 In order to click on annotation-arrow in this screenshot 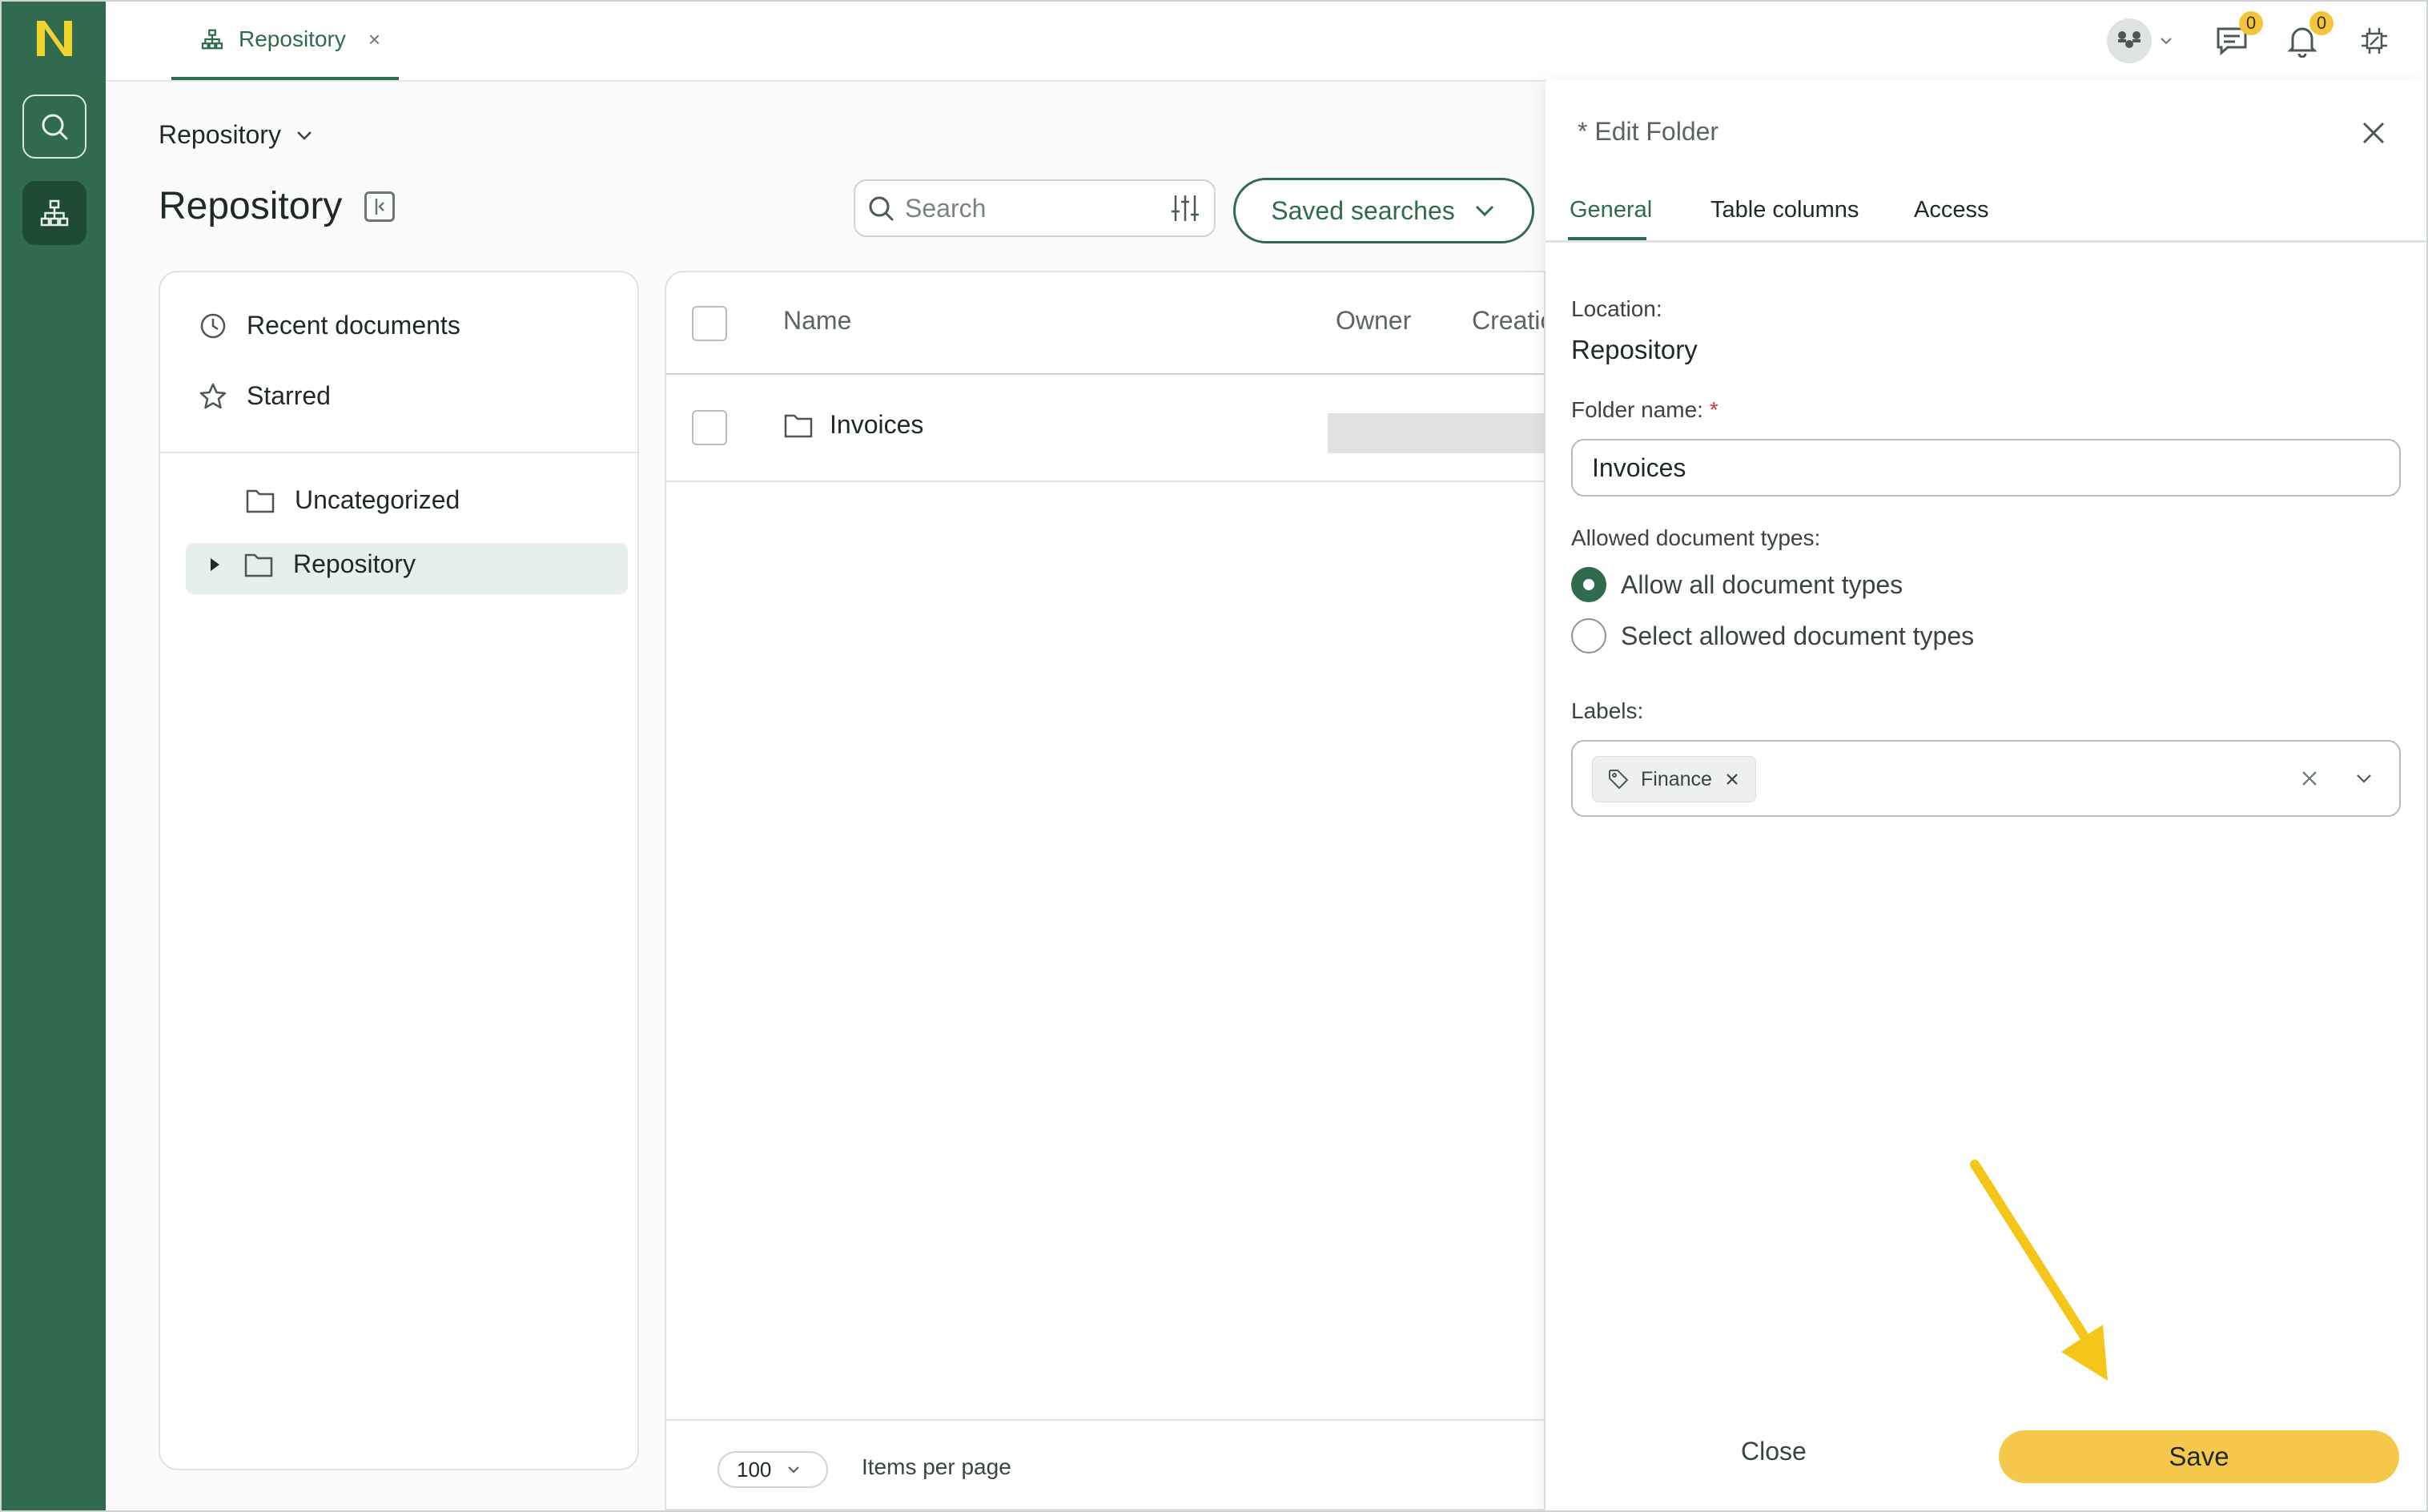, I will do `click(2039, 1270)`.